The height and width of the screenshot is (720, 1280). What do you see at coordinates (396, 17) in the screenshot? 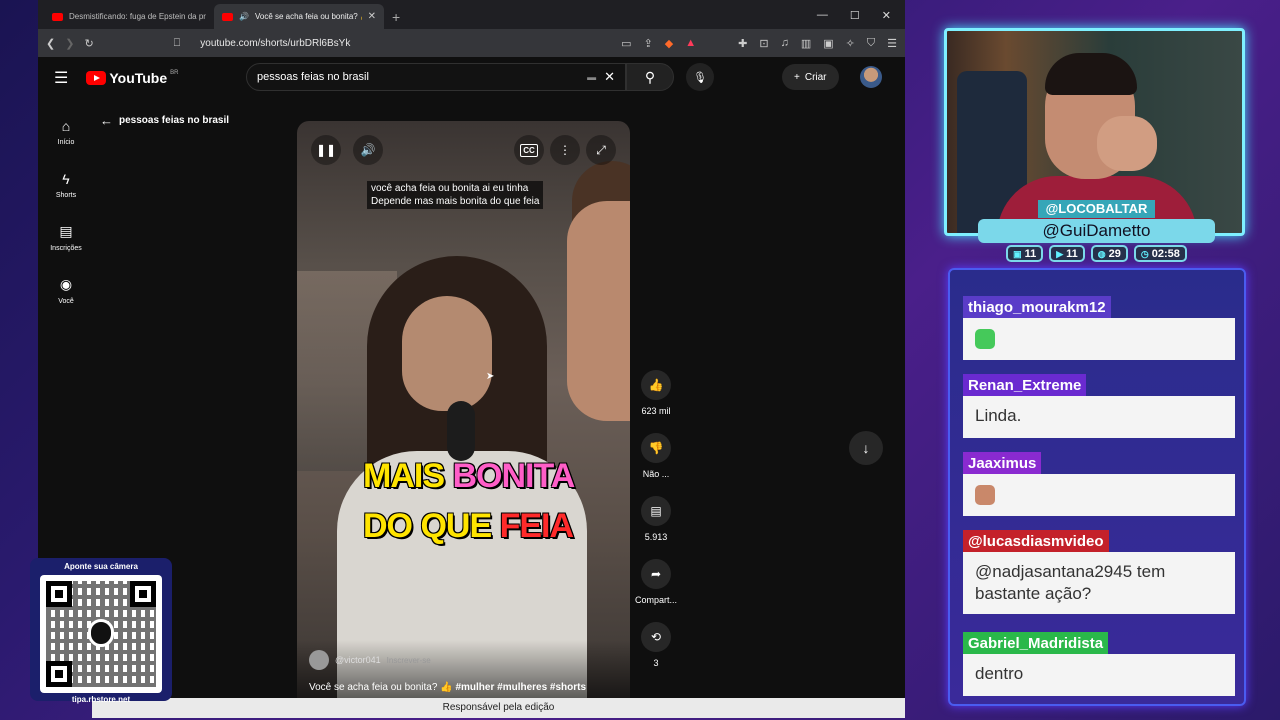
I see `new-tab-button: +` at bounding box center [396, 17].